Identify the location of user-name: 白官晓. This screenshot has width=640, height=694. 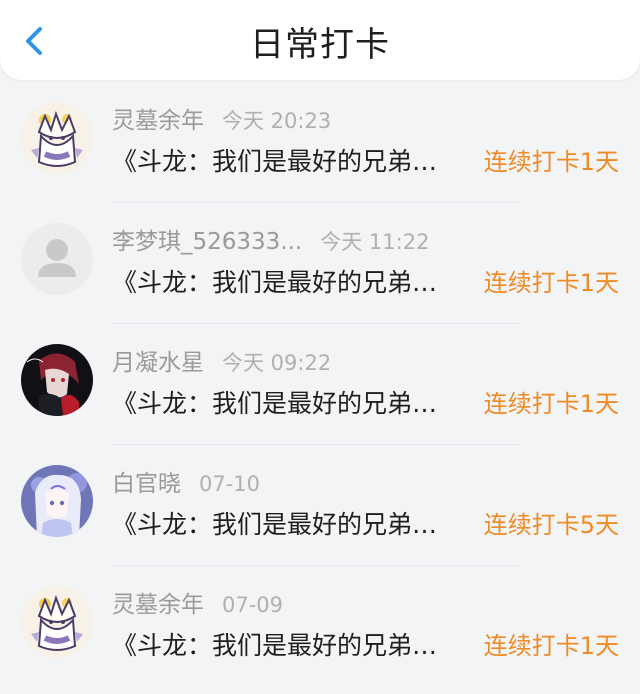
(146, 484).